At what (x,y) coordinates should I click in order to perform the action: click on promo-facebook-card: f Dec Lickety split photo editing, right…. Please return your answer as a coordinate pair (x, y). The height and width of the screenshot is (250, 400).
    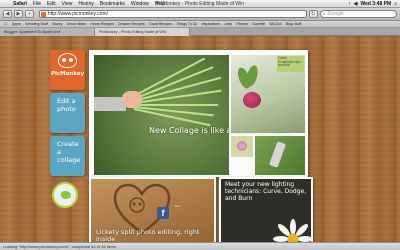
    Looking at the image, I should click on (152, 209).